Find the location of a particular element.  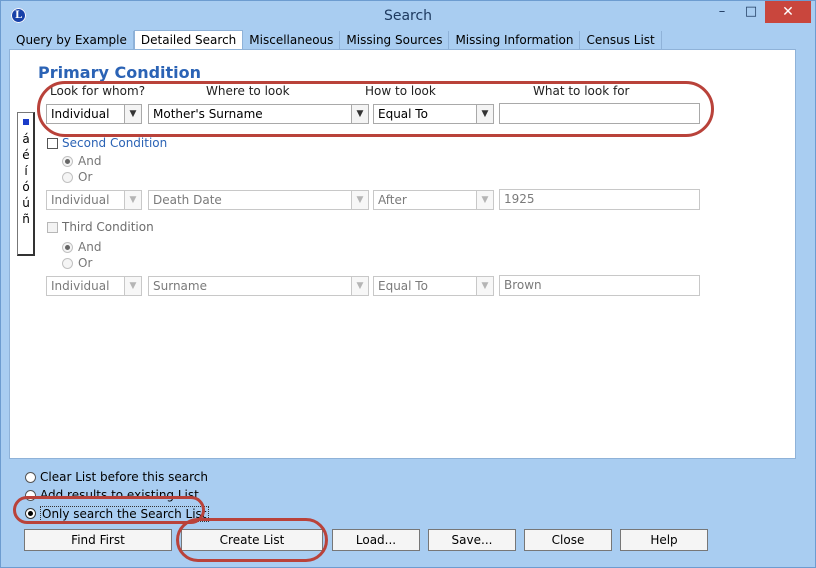

how-to-look-header: How to look is located at coordinates (400, 91).